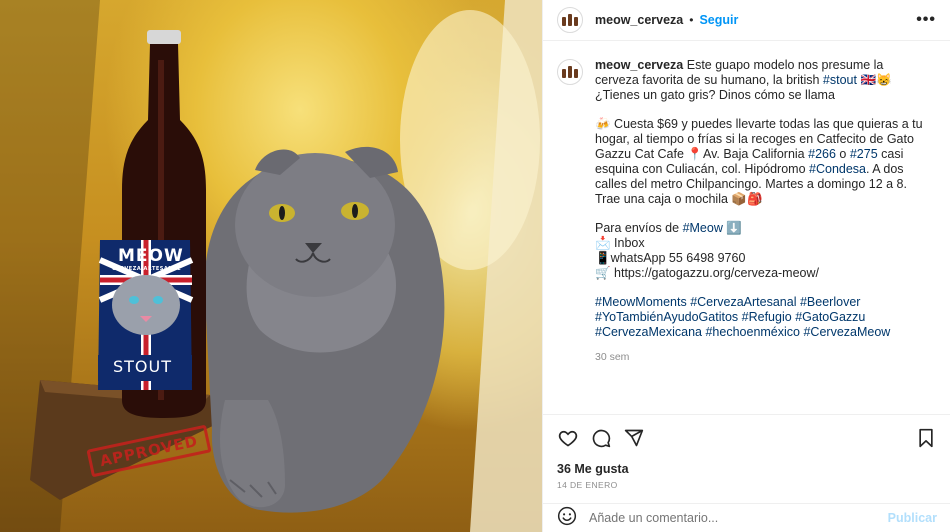 The image size is (950, 532). I want to click on hashtag-link: #266, so click(822, 154).